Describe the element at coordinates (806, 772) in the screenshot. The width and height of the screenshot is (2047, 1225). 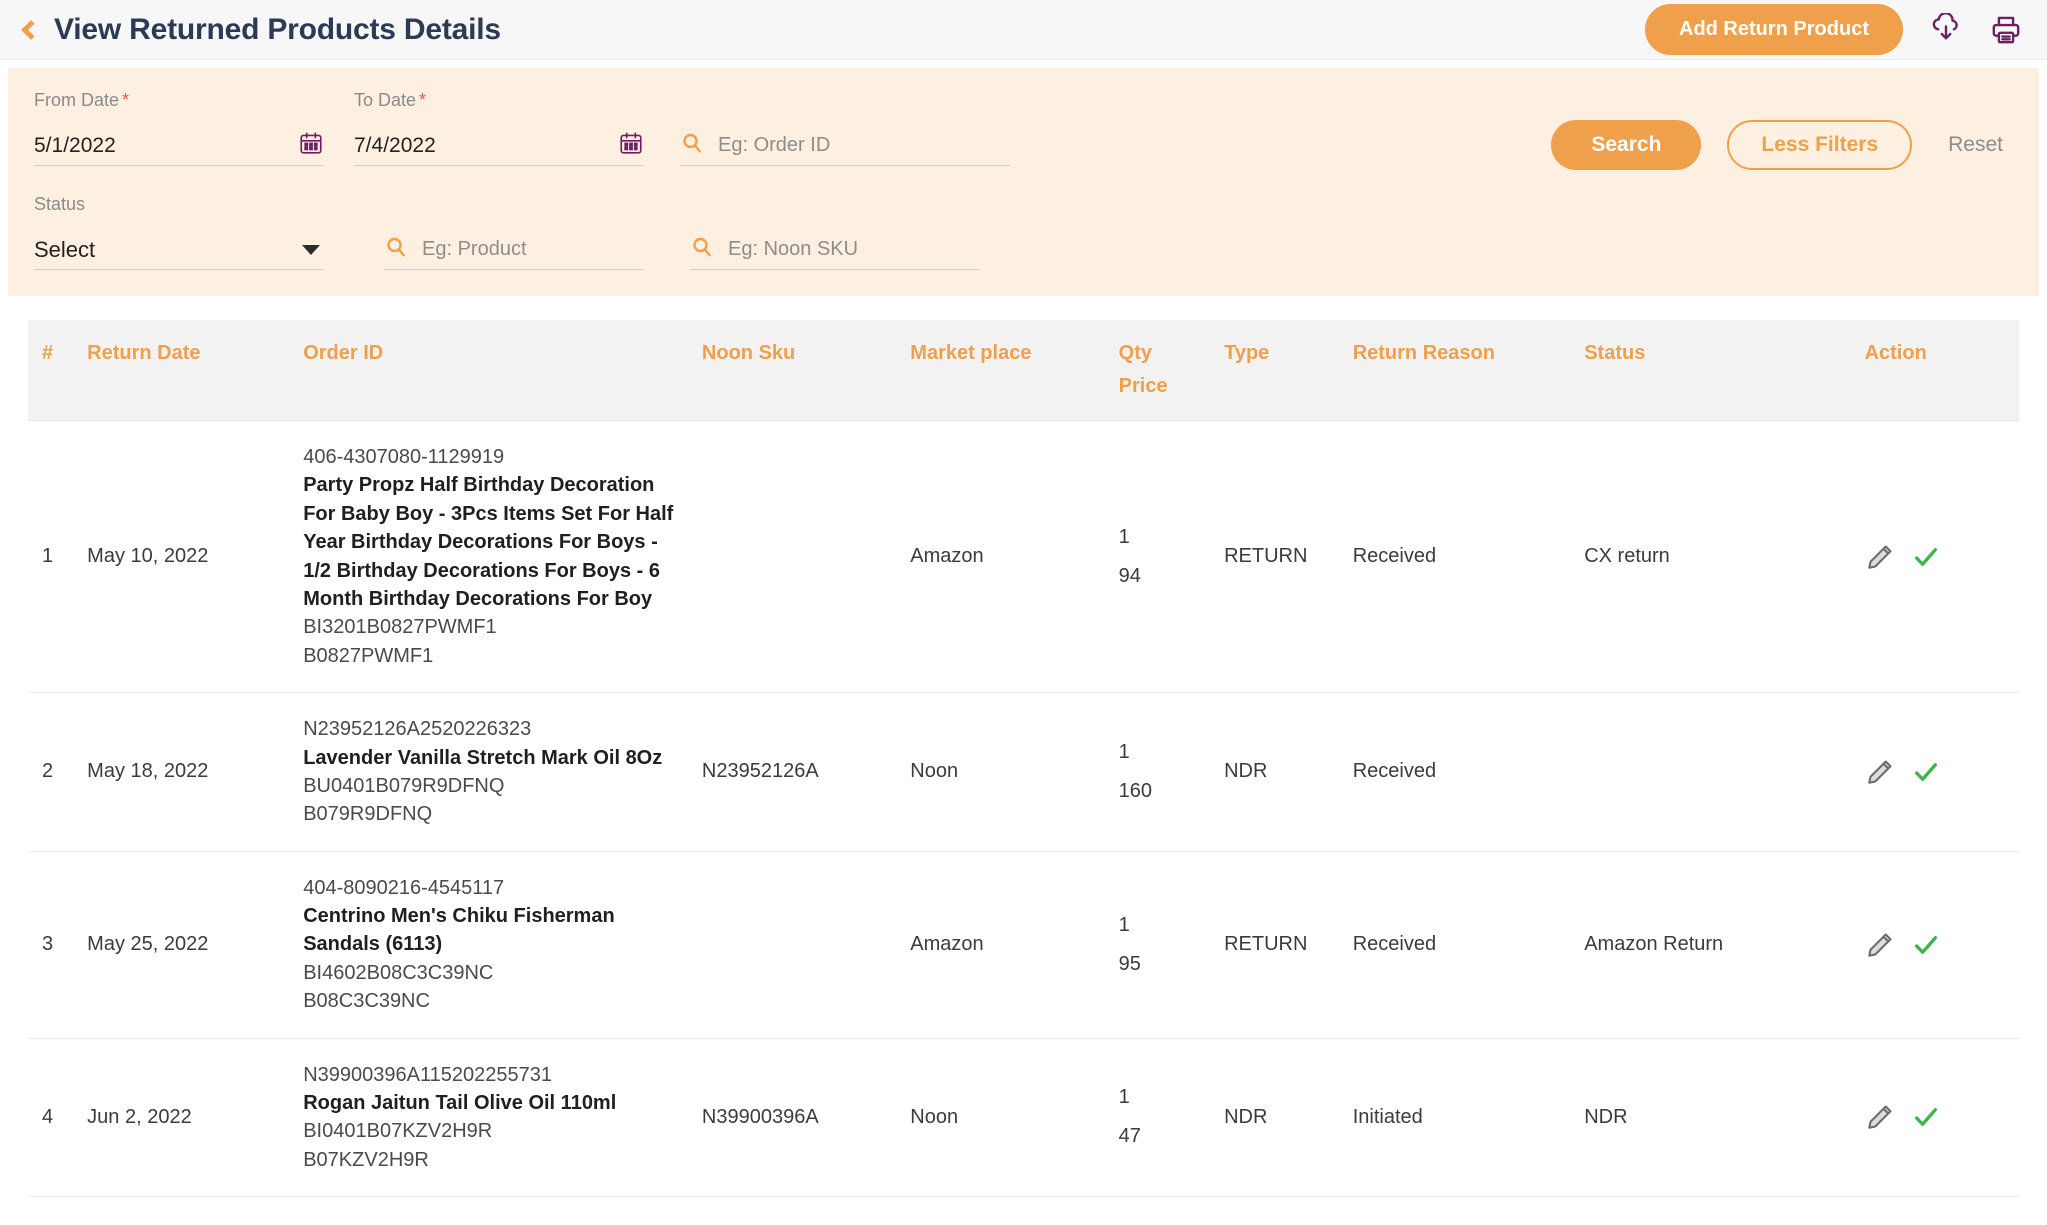
I see `cell-noon-sku: N23952126A` at that location.